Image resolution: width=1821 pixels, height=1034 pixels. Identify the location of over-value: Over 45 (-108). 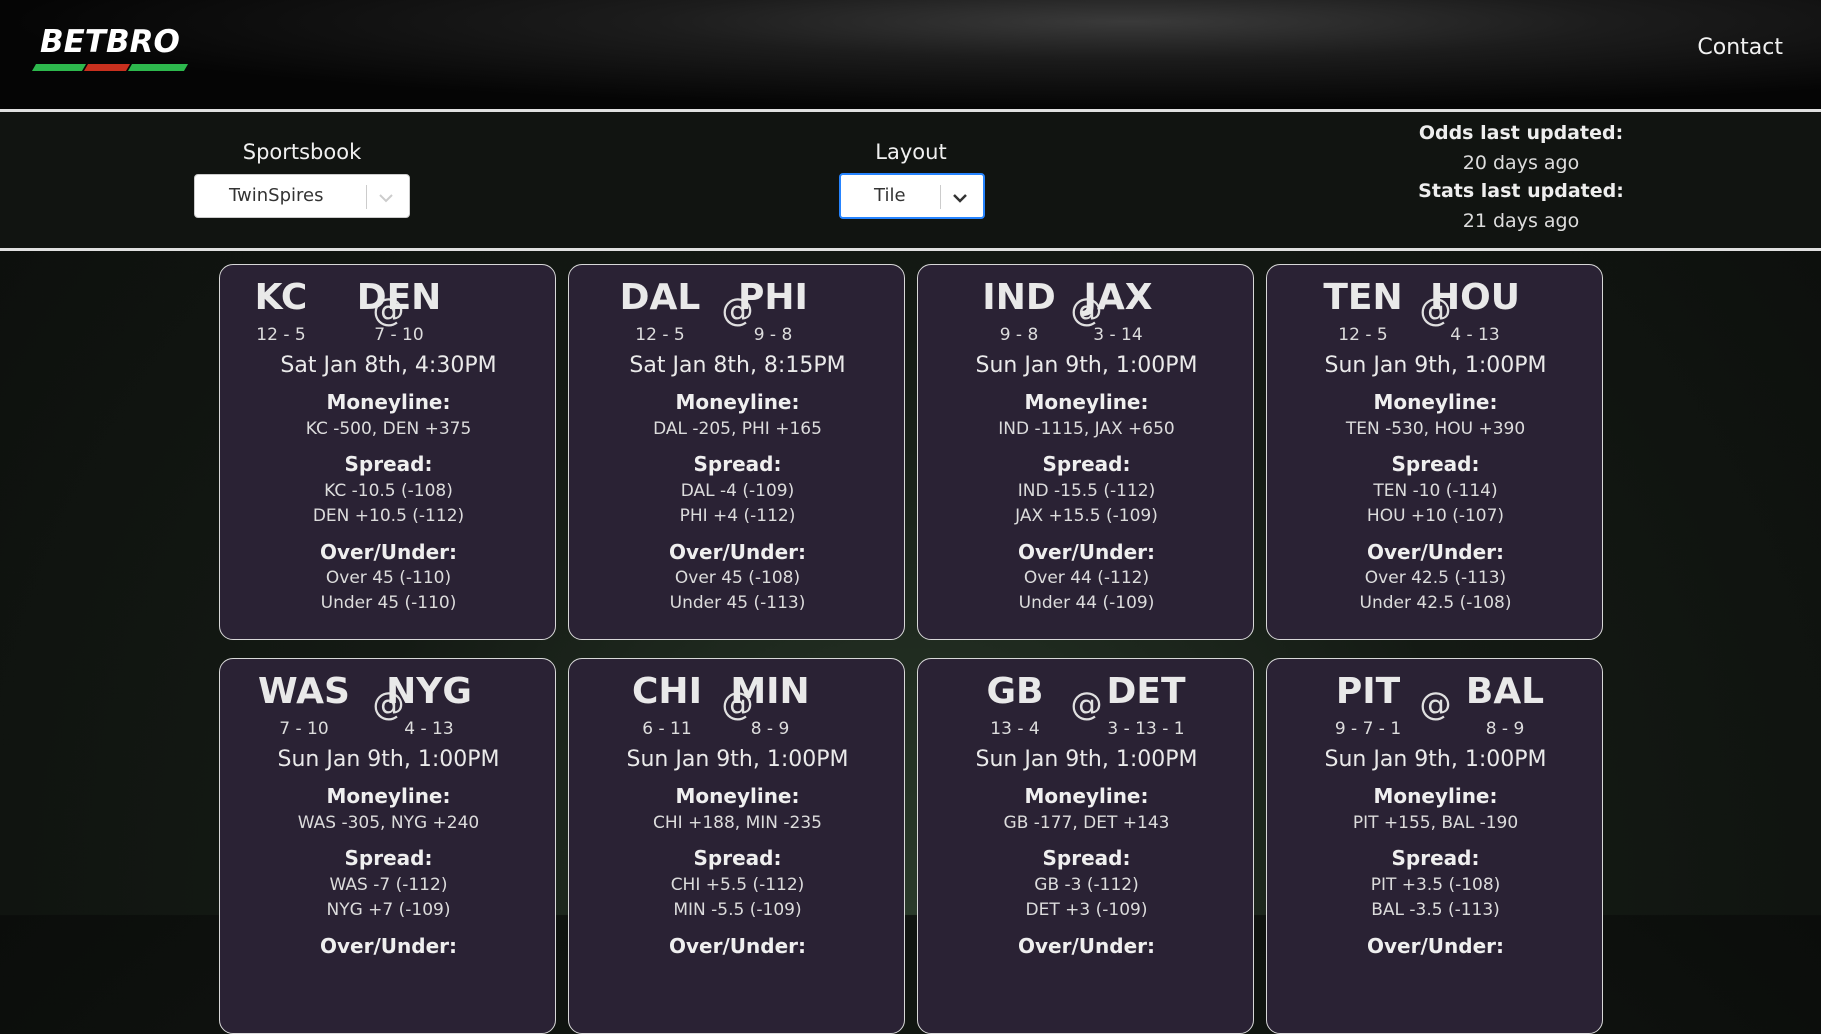
(737, 578).